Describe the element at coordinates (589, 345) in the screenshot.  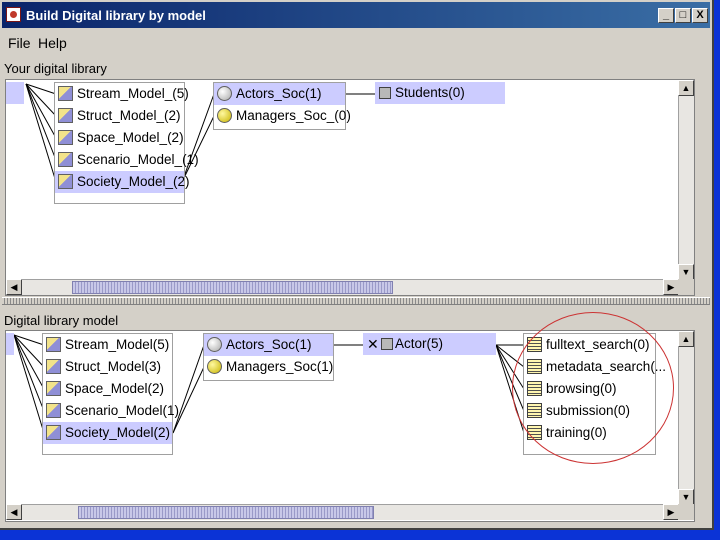
I see `service-item-fulltext-search: fulltext_search(0)` at that location.